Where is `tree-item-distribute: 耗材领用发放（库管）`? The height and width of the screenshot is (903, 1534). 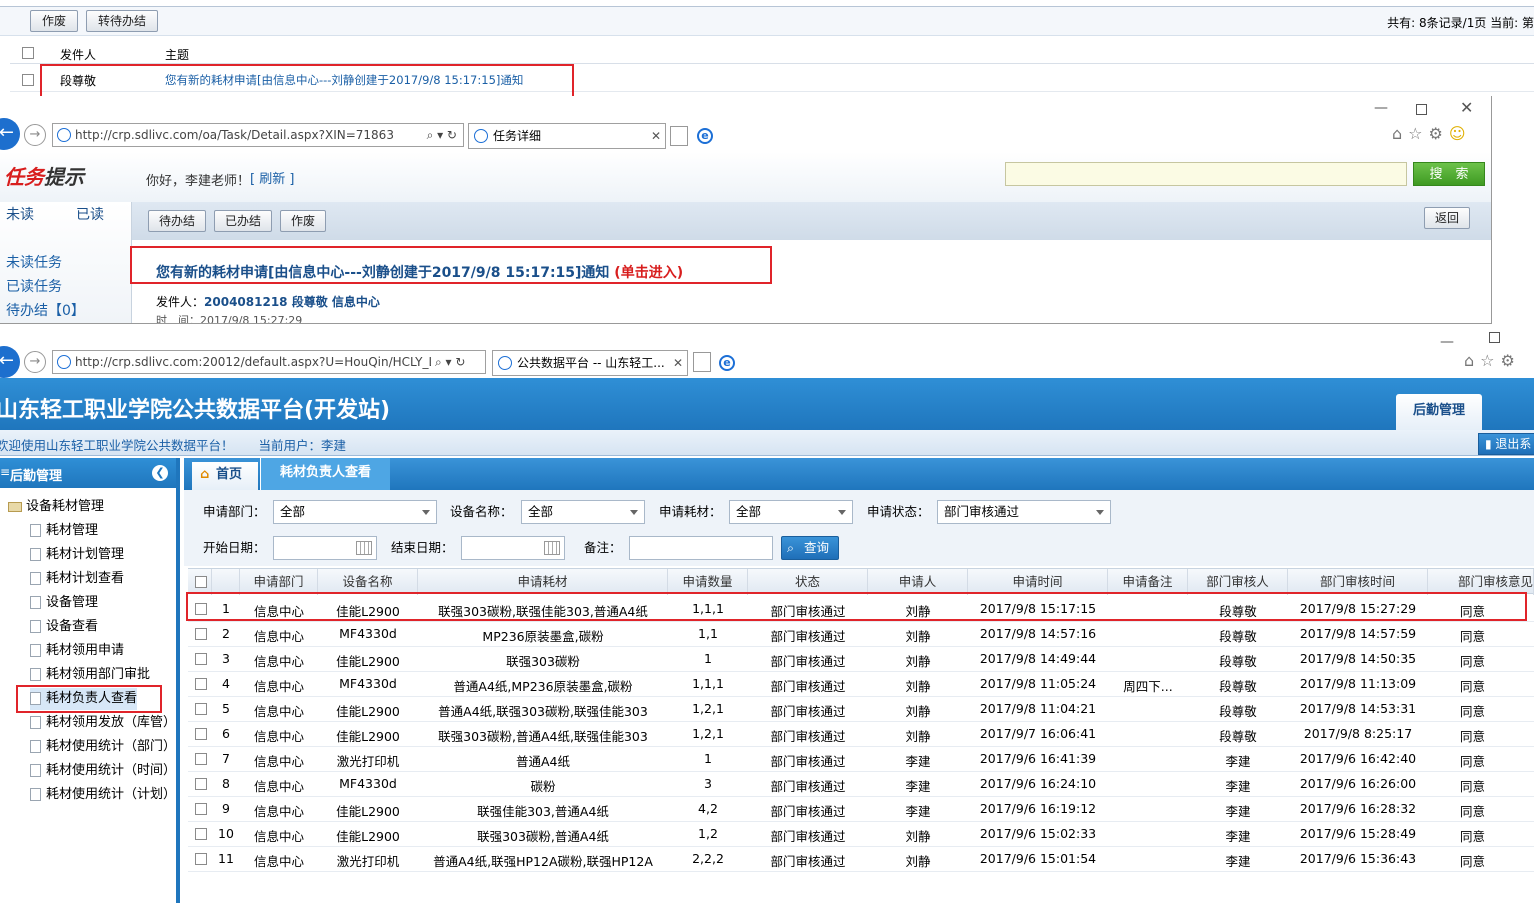
tree-item-distribute: 耗材领用发放（库管） is located at coordinates (103, 723).